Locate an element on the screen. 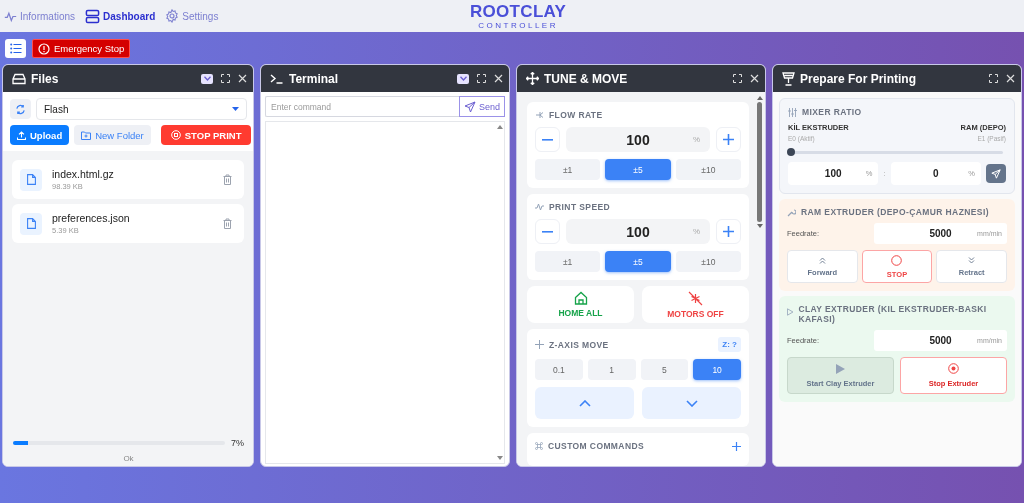  server-icon is located at coordinates (93, 16).